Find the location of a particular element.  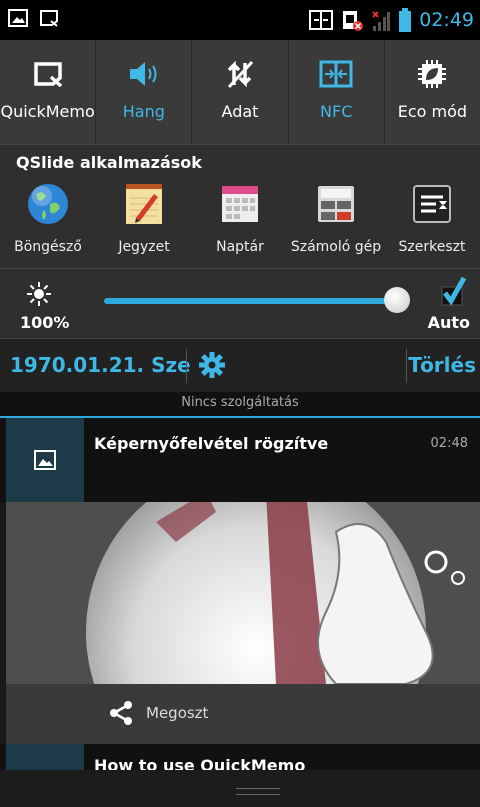

eco-chip-icon is located at coordinates (432, 74).